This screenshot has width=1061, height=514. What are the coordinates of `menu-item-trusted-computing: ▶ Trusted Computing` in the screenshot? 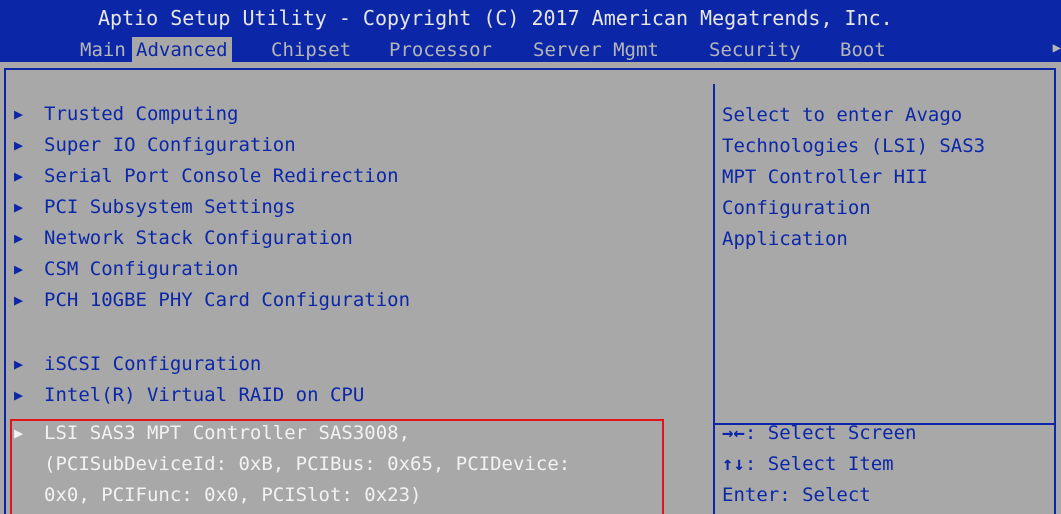 It's located at (126, 114).